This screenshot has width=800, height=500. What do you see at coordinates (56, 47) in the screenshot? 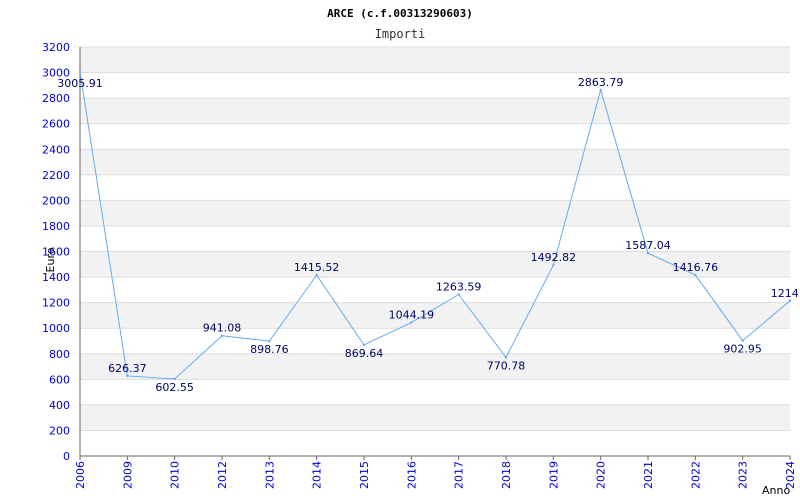
I see `y-tick-label: 3200` at bounding box center [56, 47].